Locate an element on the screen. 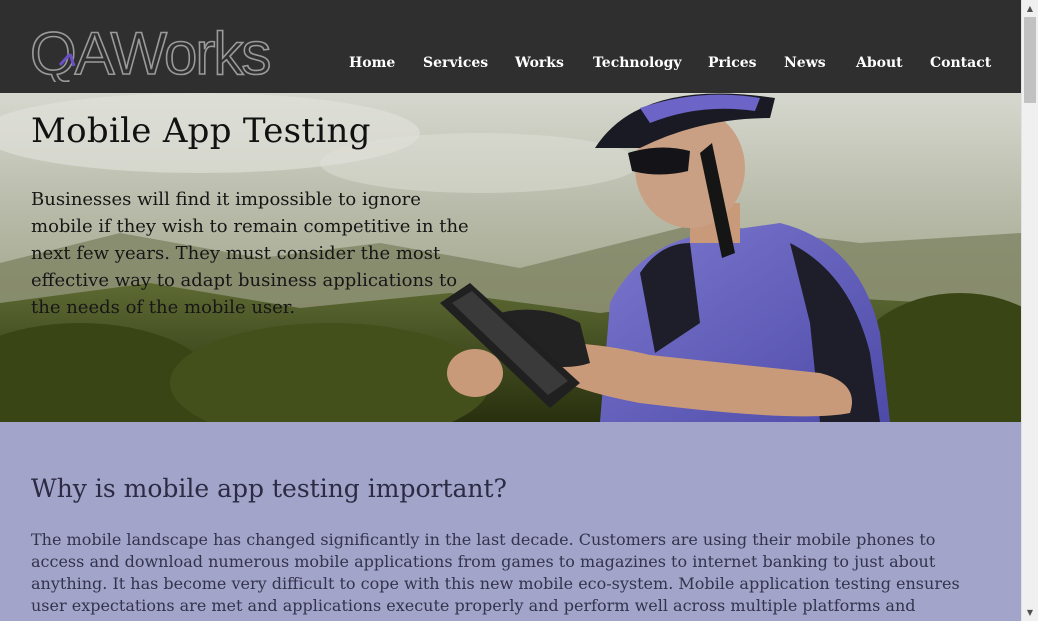 This screenshot has height=621, width=1038. nav-about: About is located at coordinates (879, 63).